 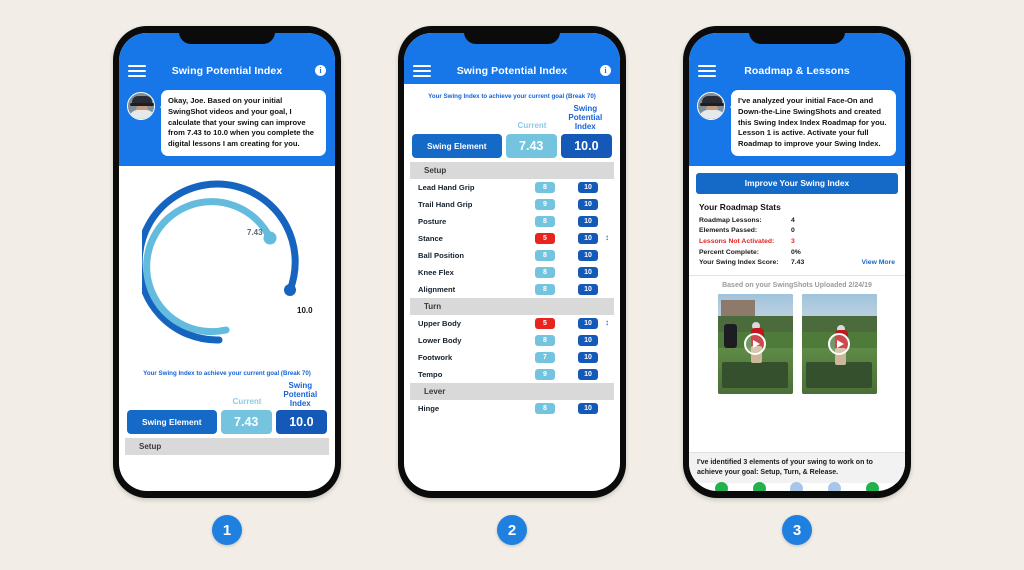 I want to click on element-name: Upper Body, so click(x=440, y=323).